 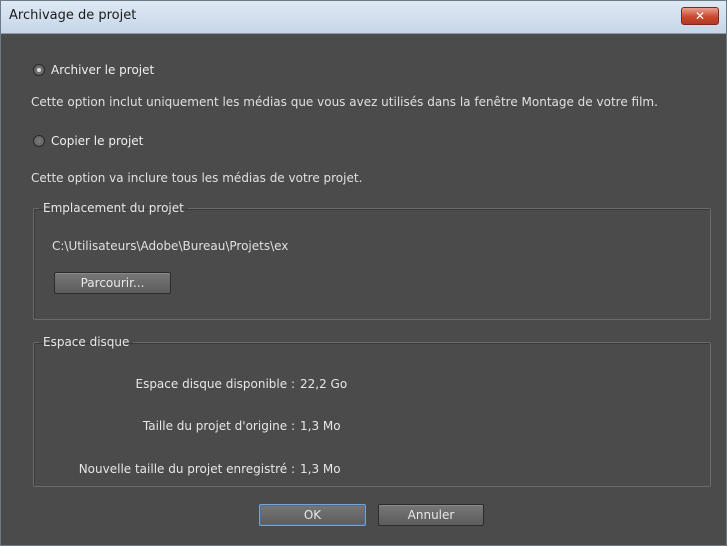 I want to click on dialog-title: Archivage de projet, so click(x=73, y=15).